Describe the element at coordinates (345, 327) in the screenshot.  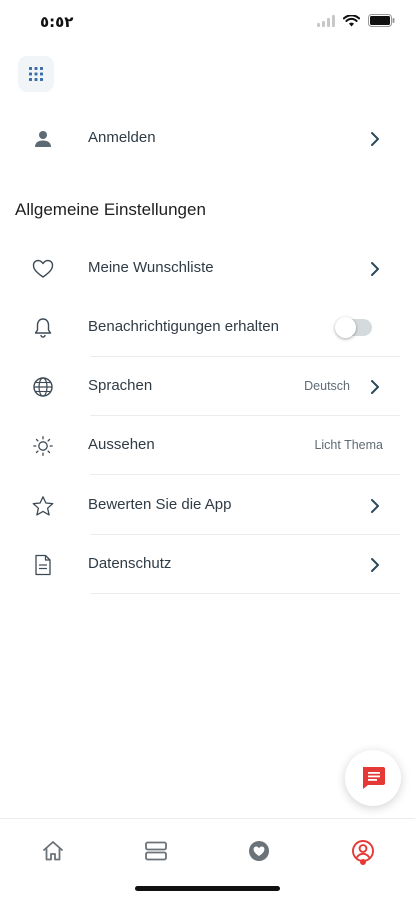
I see `toggle-knob` at that location.